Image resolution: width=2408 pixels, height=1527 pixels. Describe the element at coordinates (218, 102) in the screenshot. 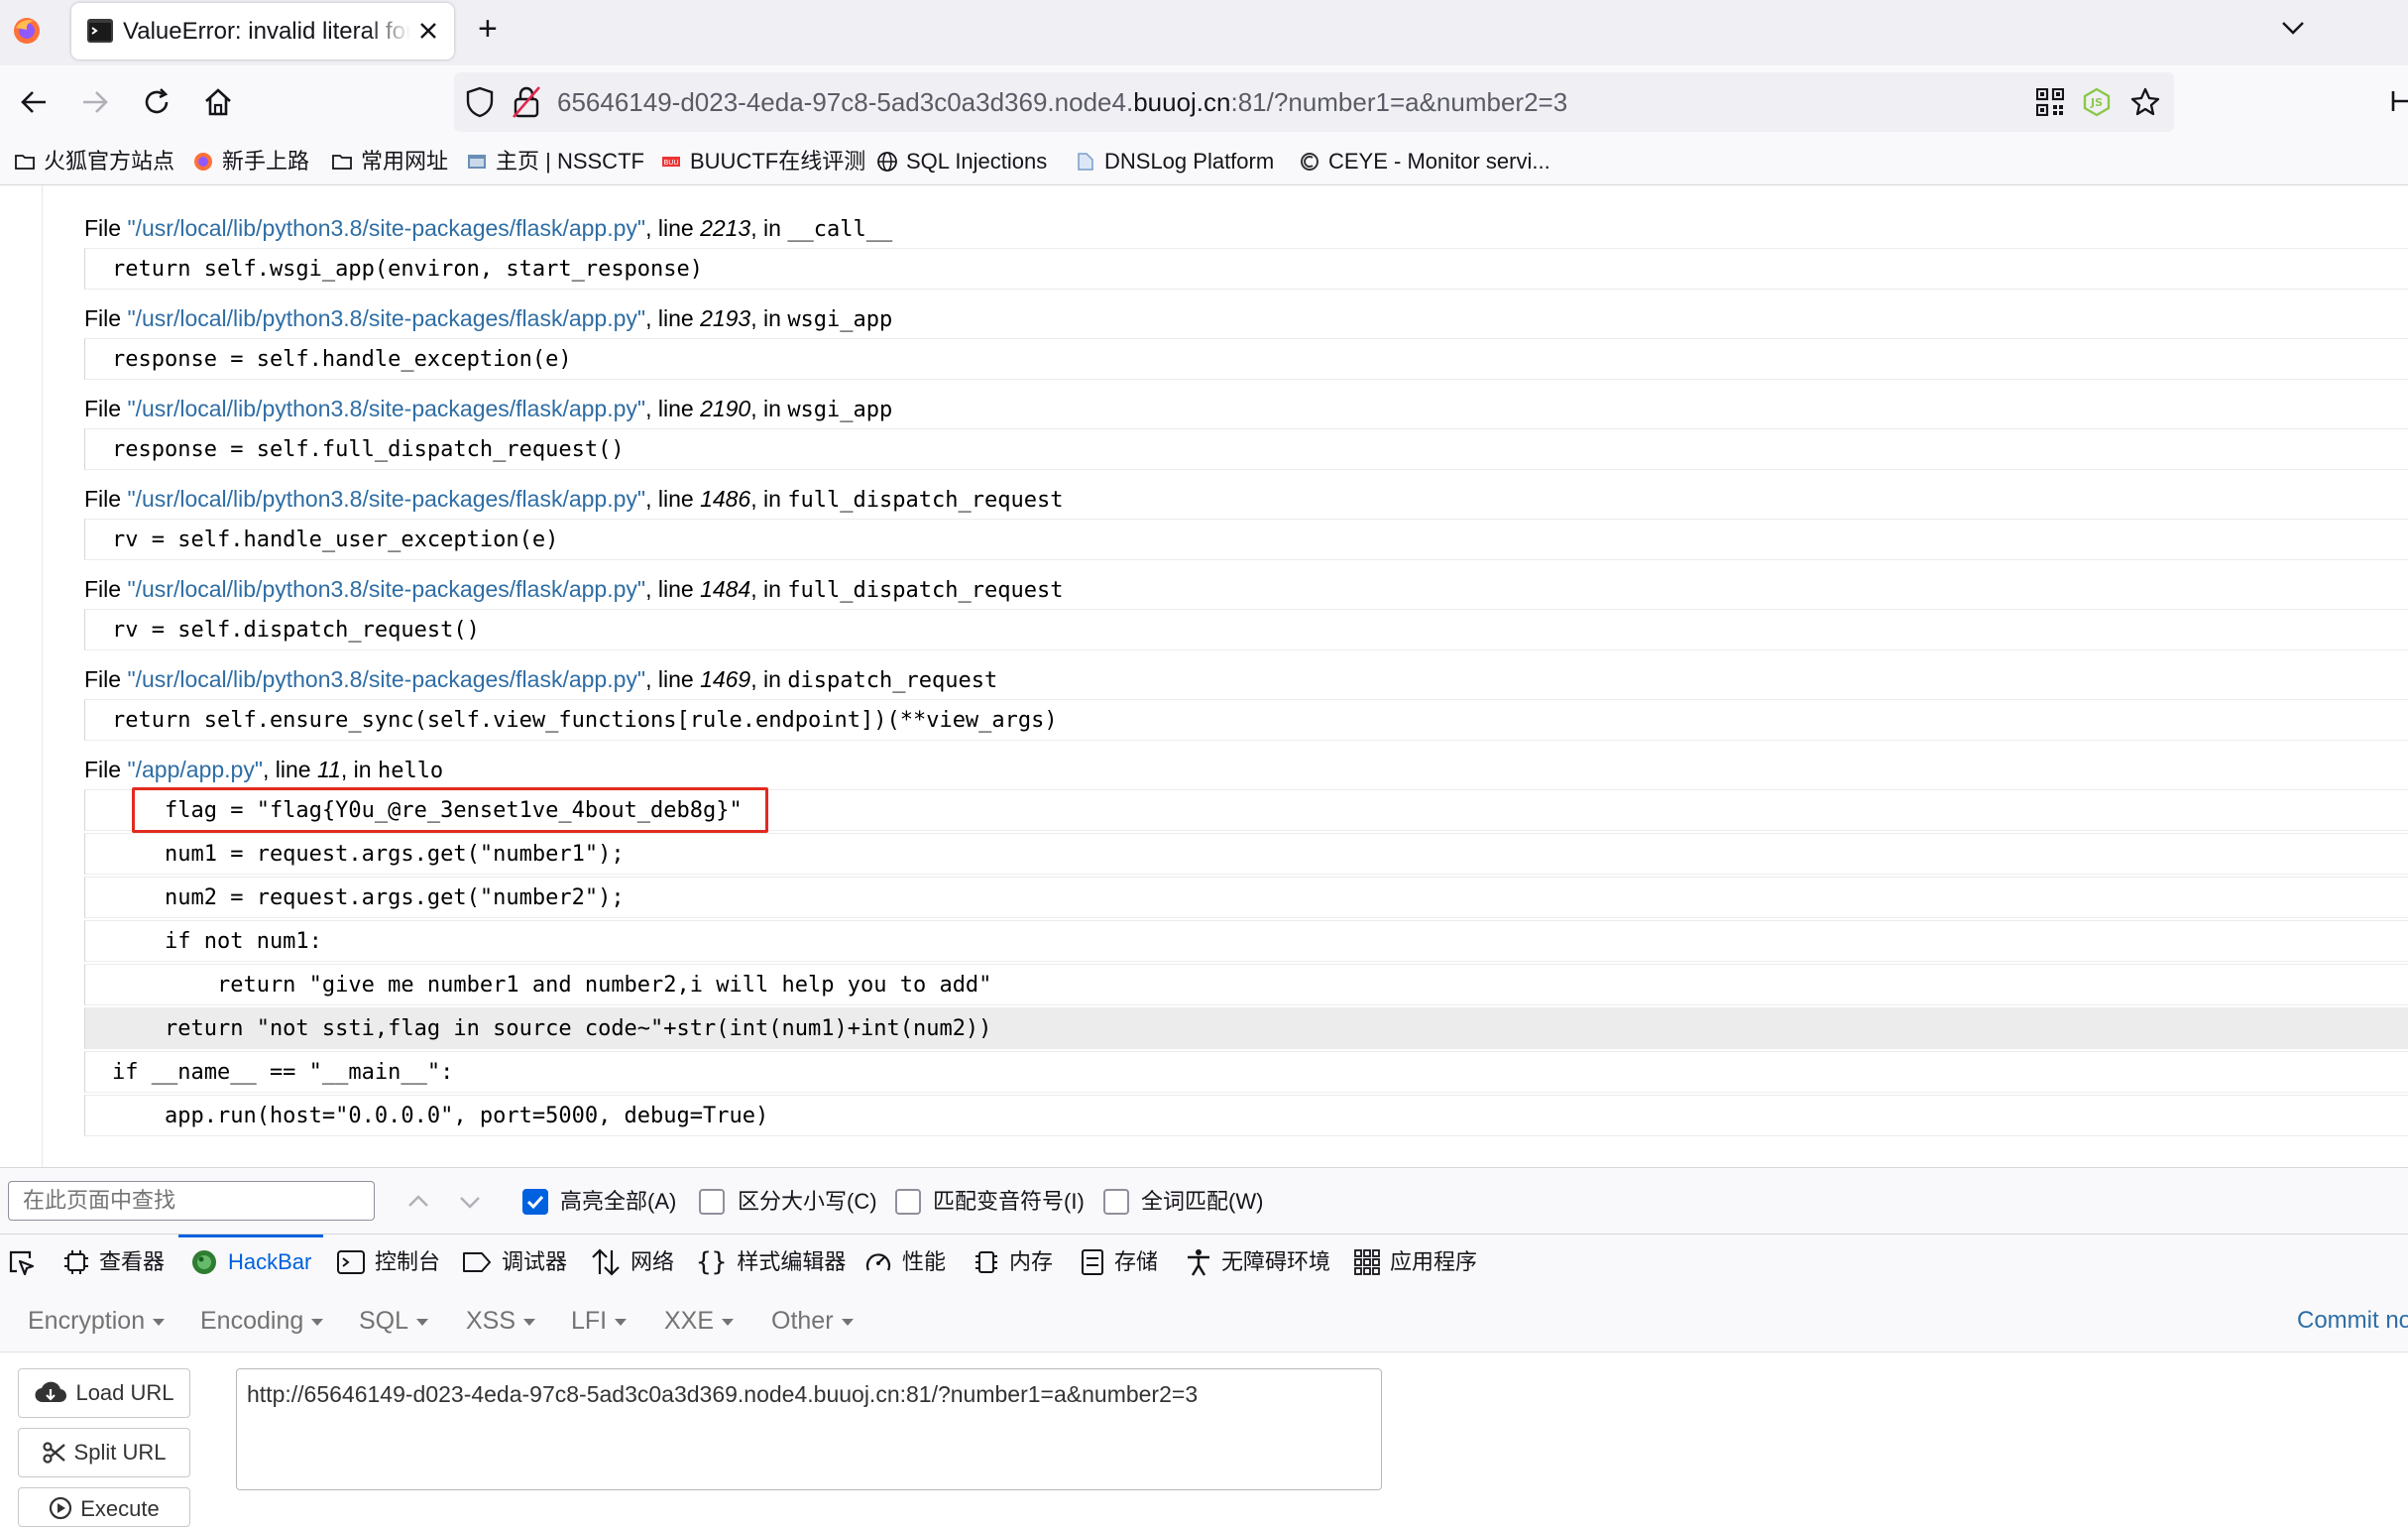

I see `home-icon` at that location.